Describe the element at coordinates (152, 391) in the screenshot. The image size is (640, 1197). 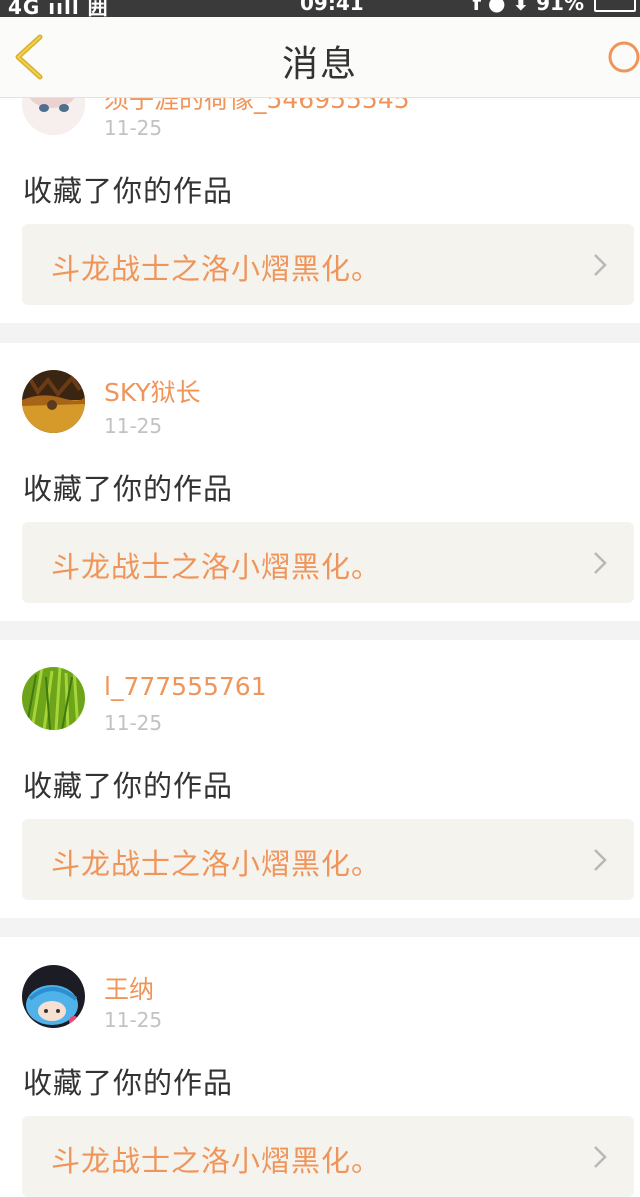
I see `username: SKY狱长` at that location.